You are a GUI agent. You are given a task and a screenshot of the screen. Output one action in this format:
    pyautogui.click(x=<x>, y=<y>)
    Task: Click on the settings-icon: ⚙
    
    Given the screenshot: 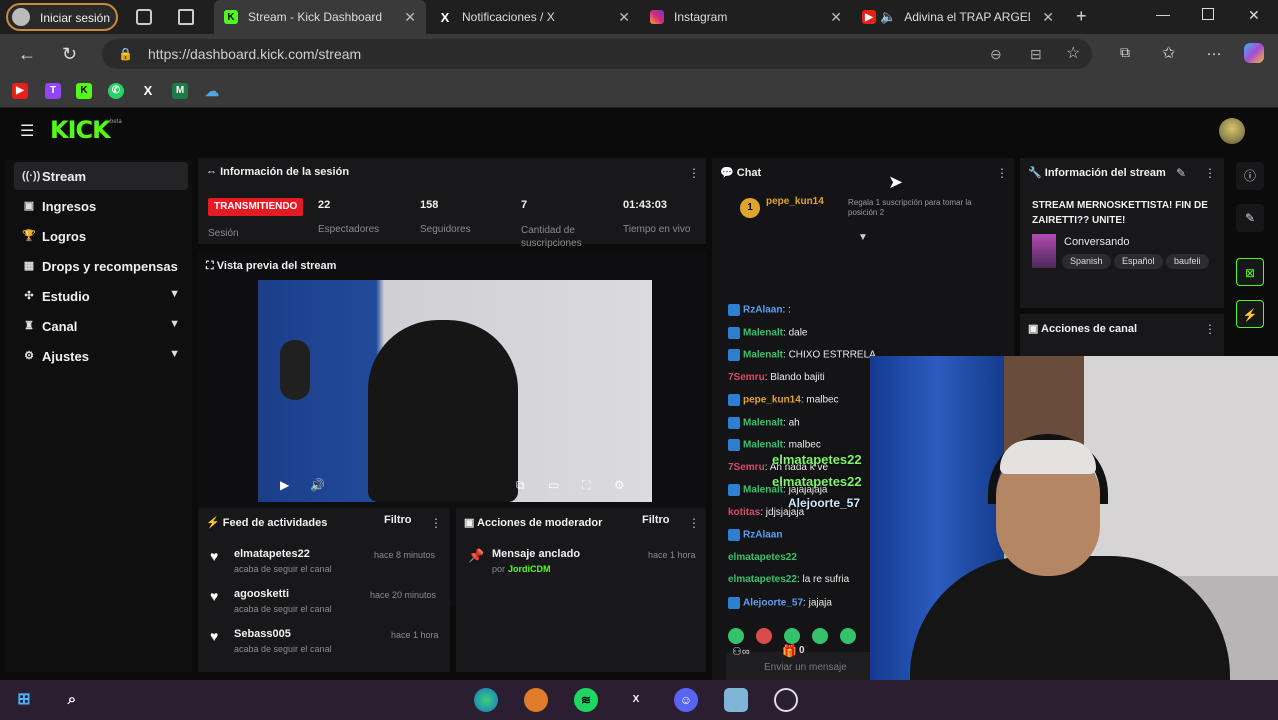 What is the action you would take?
    pyautogui.click(x=619, y=485)
    